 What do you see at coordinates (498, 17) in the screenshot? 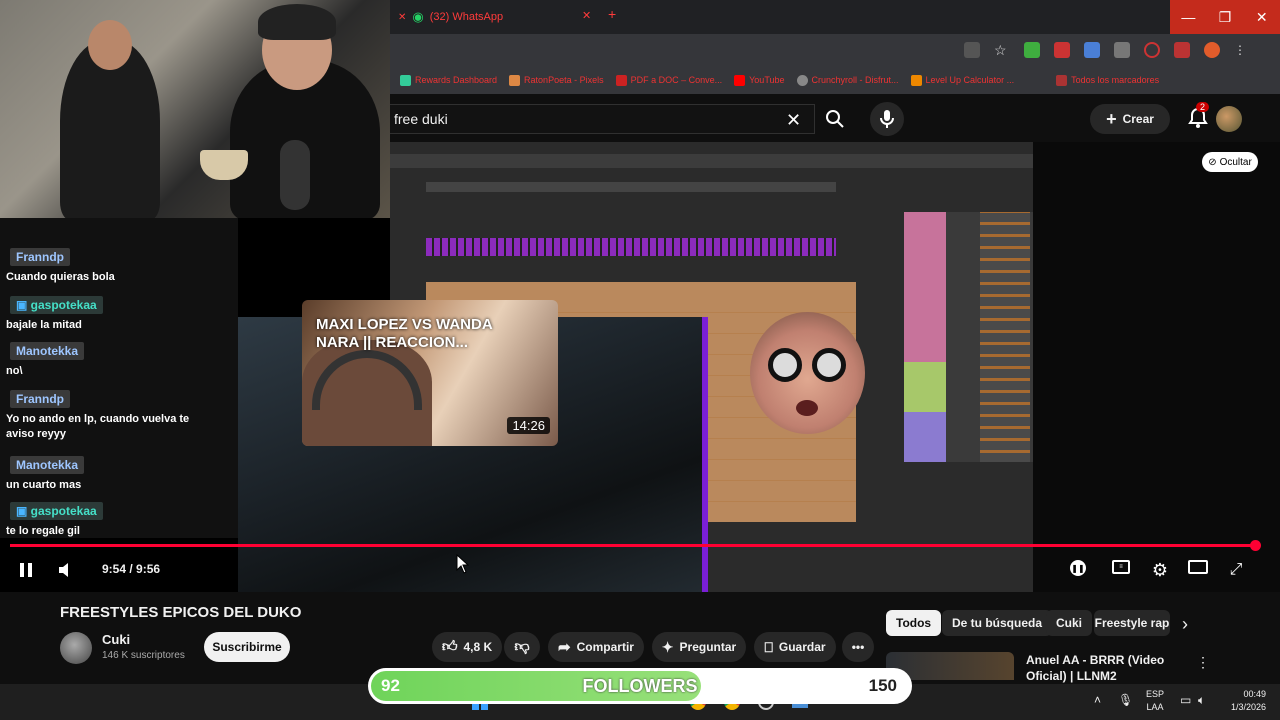
I see `tab-whatsapp: ✕ ◉ (32) WhatsApp` at bounding box center [498, 17].